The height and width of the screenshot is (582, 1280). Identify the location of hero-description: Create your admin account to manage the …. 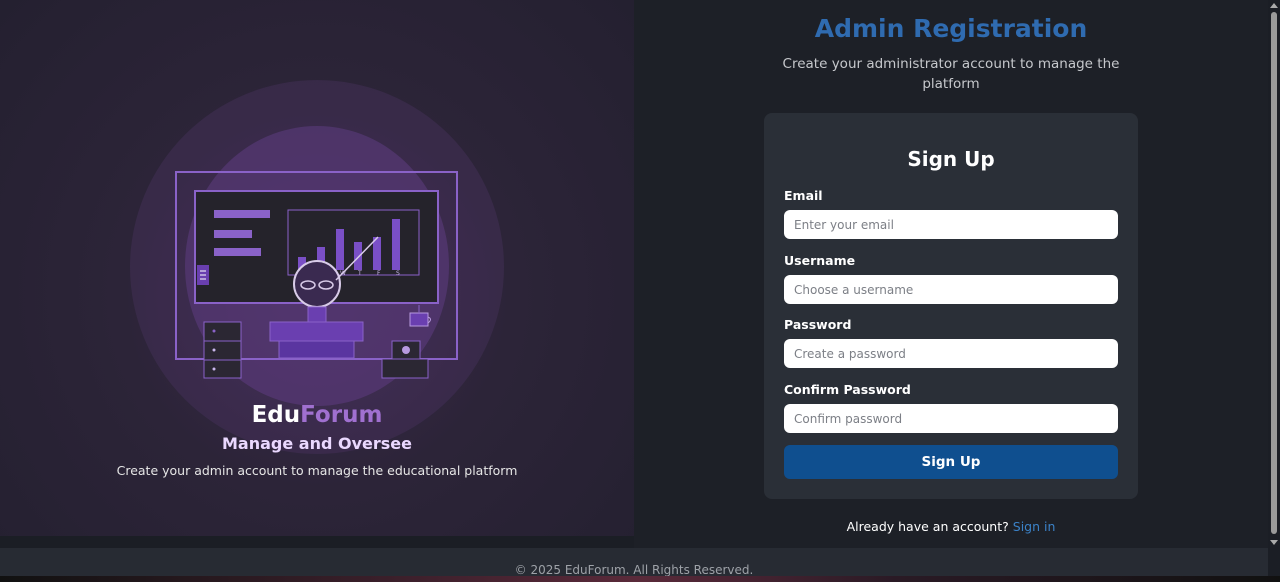
(317, 470).